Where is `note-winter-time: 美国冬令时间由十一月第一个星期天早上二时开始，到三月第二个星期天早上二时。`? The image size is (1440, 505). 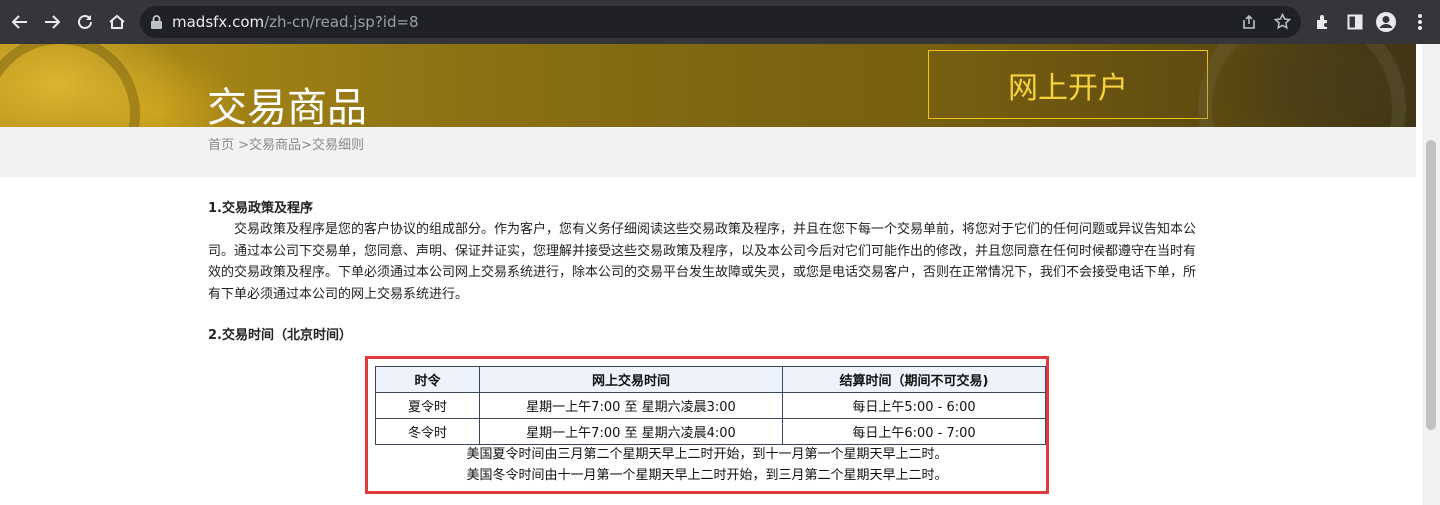
note-winter-time: 美国冬令时间由十一月第一个星期天早上二时开始，到三月第二个星期天早上二时。 is located at coordinates (707, 475).